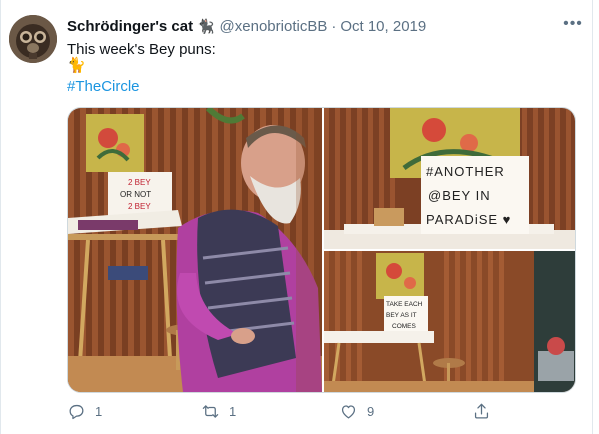 This screenshot has width=599, height=434. Describe the element at coordinates (465, 171) in the screenshot. I see `sign-line-2a: #ANOTHER` at that location.